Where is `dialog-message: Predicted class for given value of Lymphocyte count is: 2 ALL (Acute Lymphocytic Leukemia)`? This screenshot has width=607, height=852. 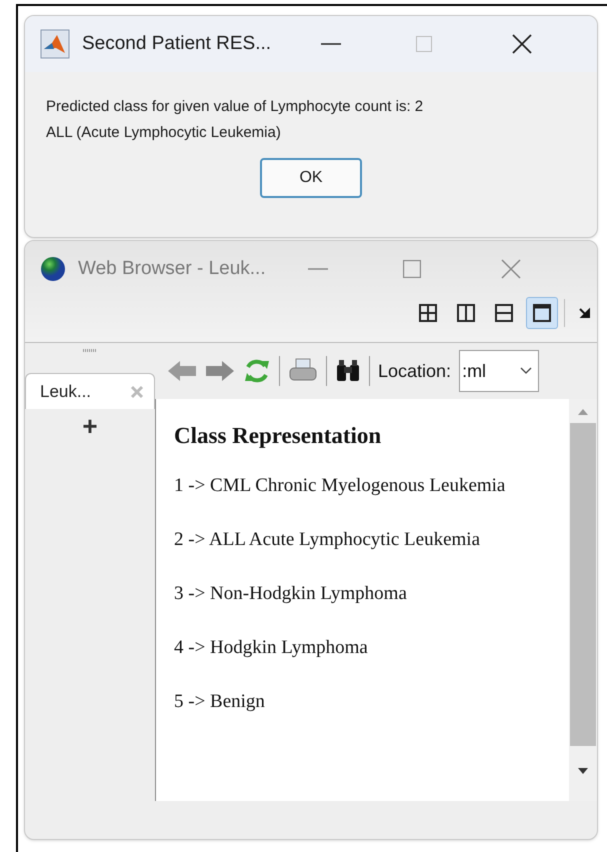 dialog-message: Predicted class for given value of Lymphocyte count is: 2 ALL (Acute Lymphocytic Leukemia) is located at coordinates (234, 120).